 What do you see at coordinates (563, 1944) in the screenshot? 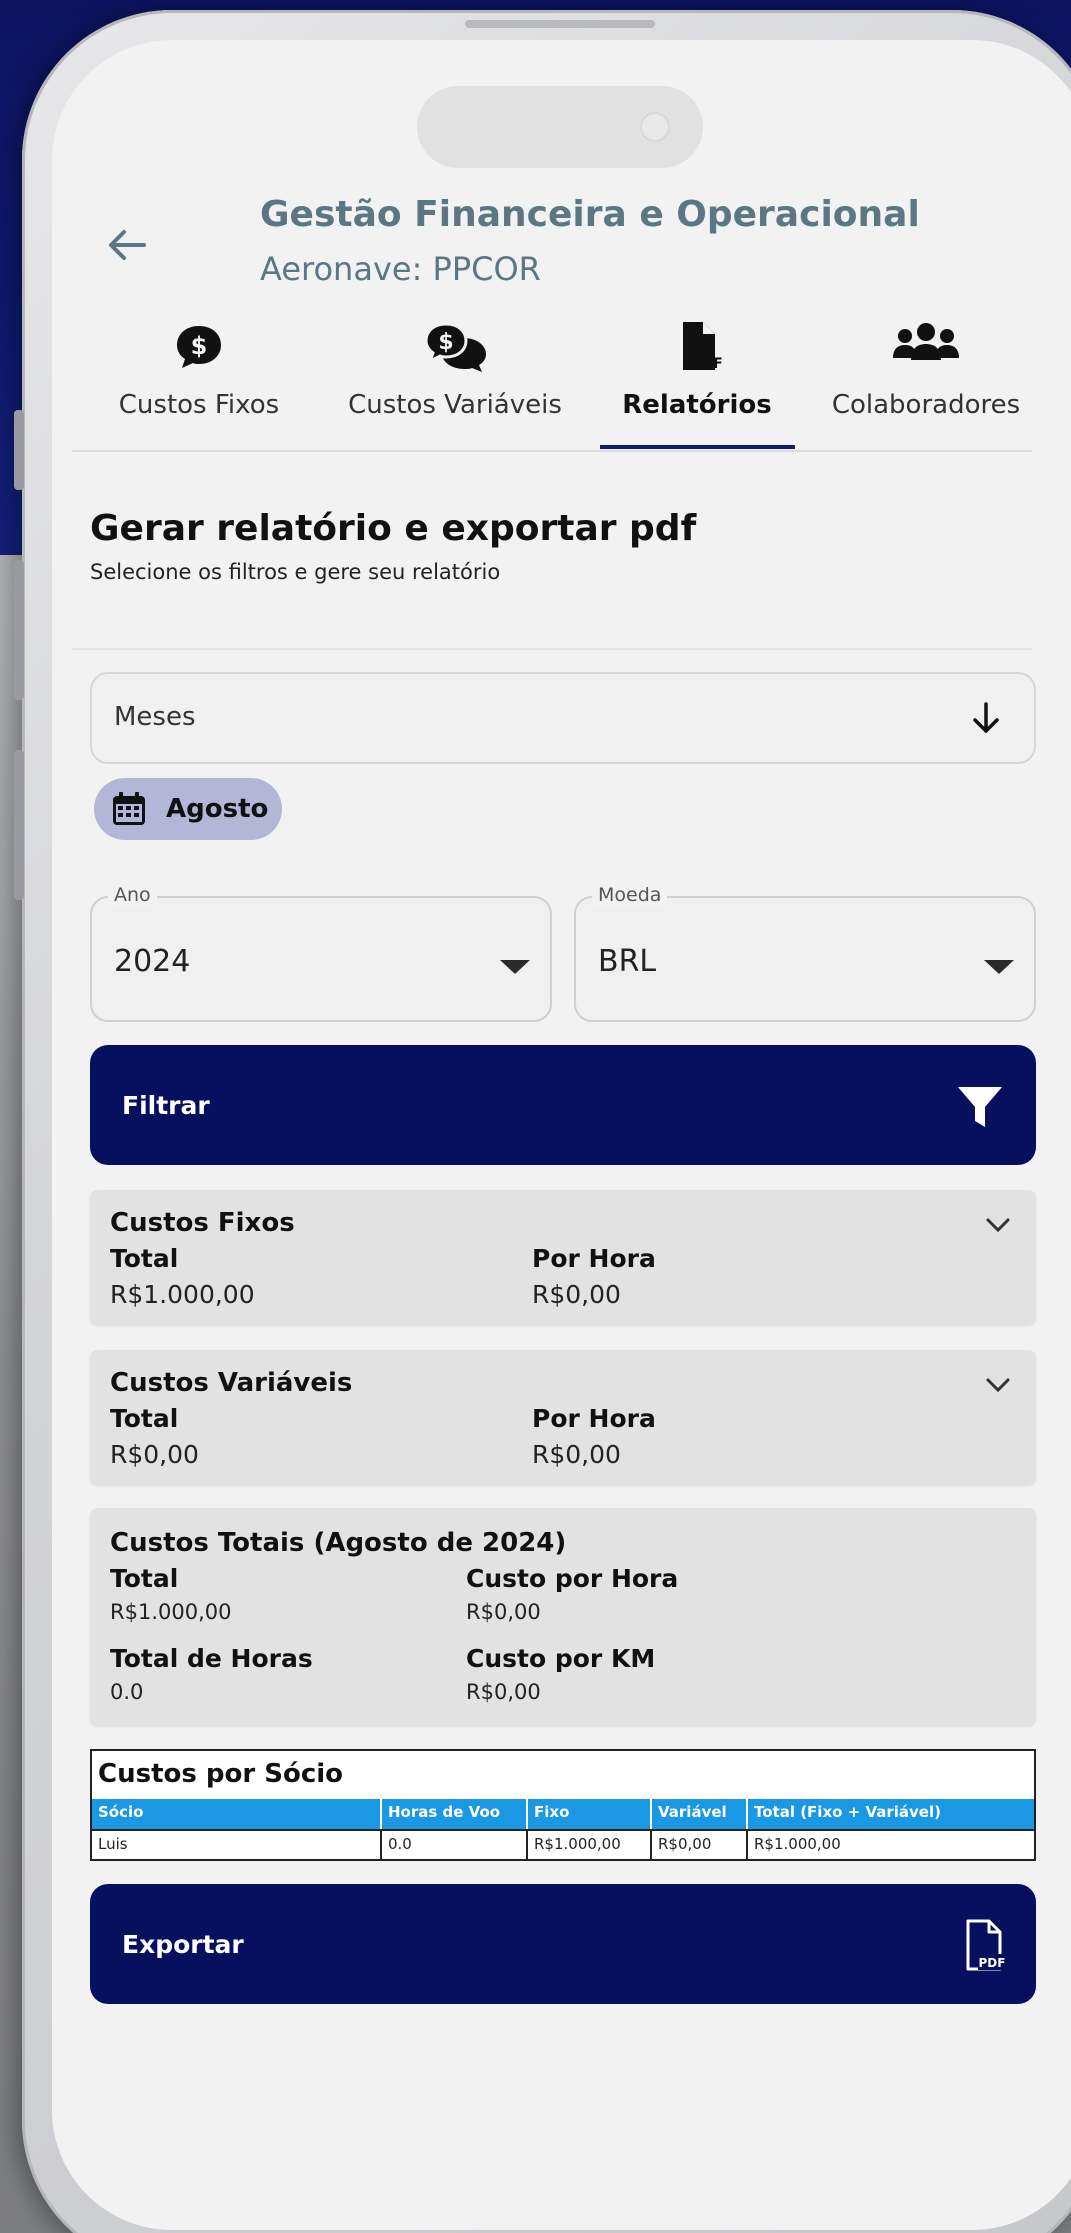
I see `export-button: Exportar PDF` at bounding box center [563, 1944].